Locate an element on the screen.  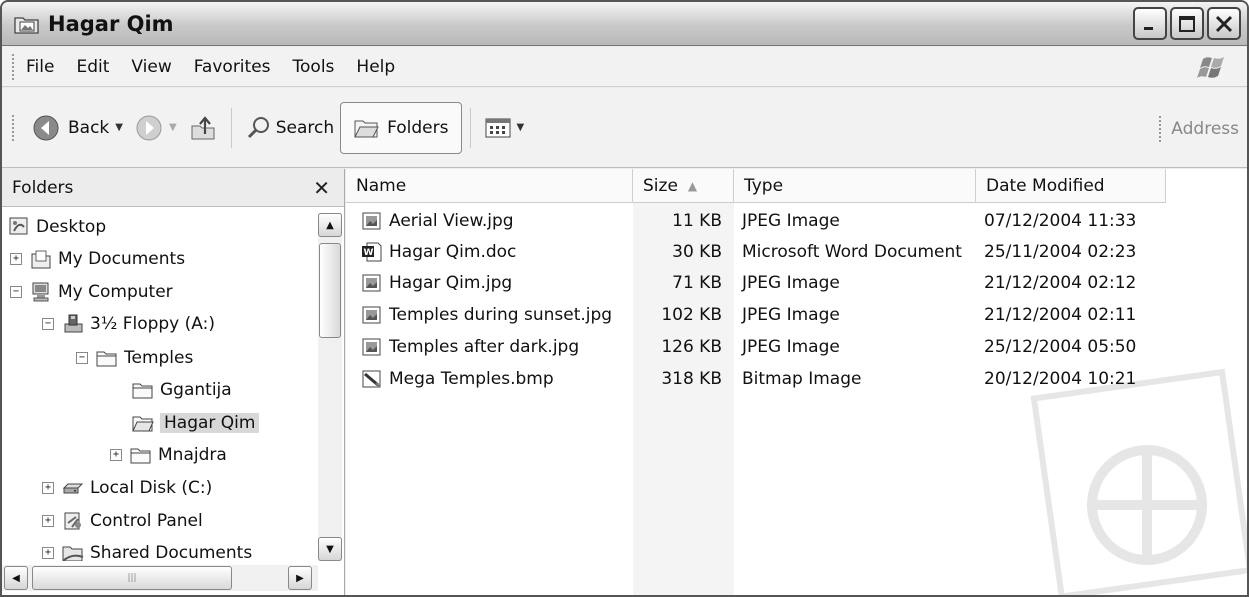
address-label: Address is located at coordinates (1205, 129).